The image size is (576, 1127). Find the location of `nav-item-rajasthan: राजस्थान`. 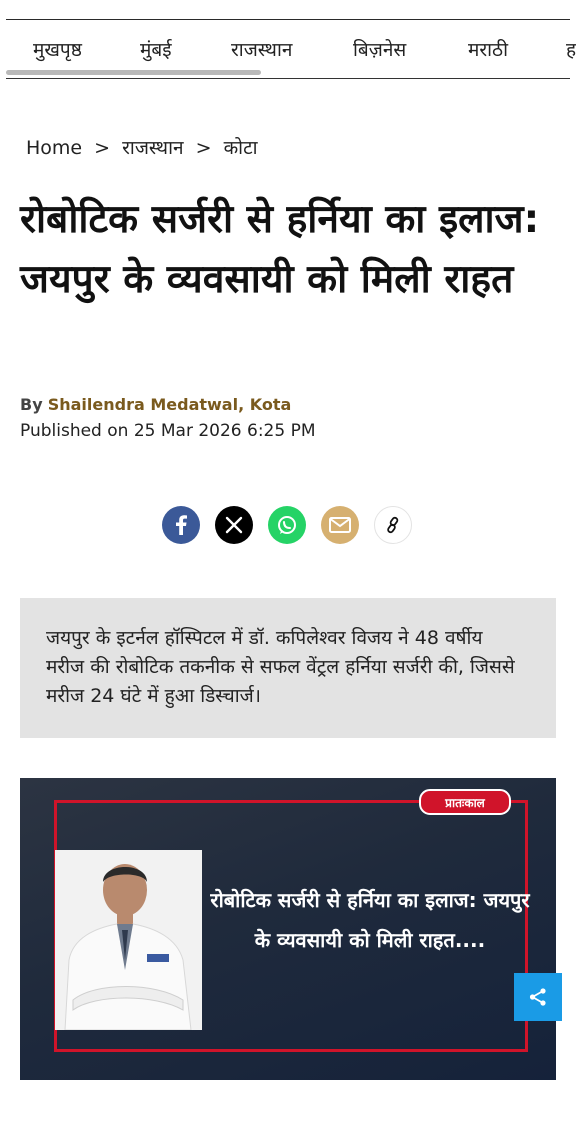

nav-item-rajasthan: राजस्थान is located at coordinates (261, 49).